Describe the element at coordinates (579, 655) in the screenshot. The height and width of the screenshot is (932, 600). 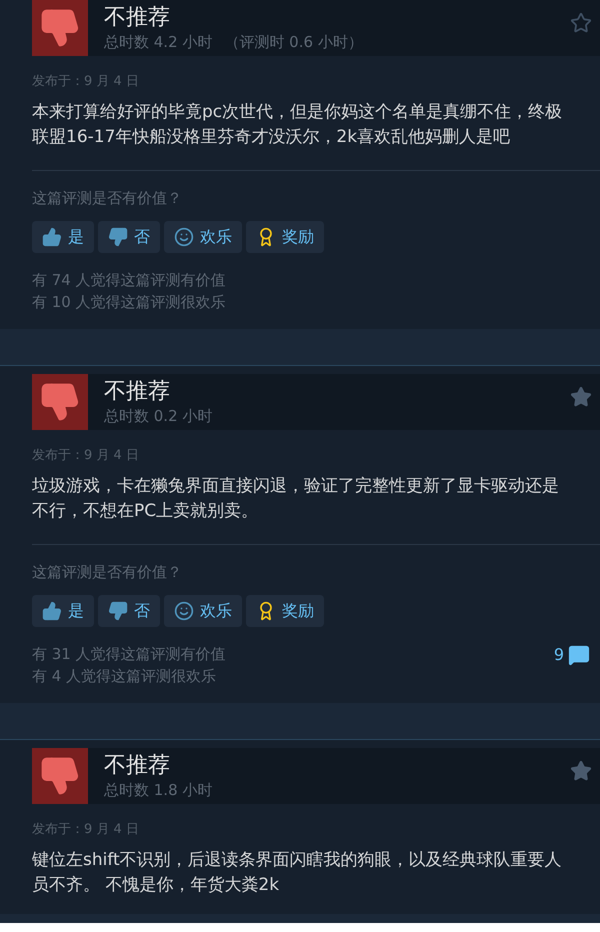
I see `comment-icon` at that location.